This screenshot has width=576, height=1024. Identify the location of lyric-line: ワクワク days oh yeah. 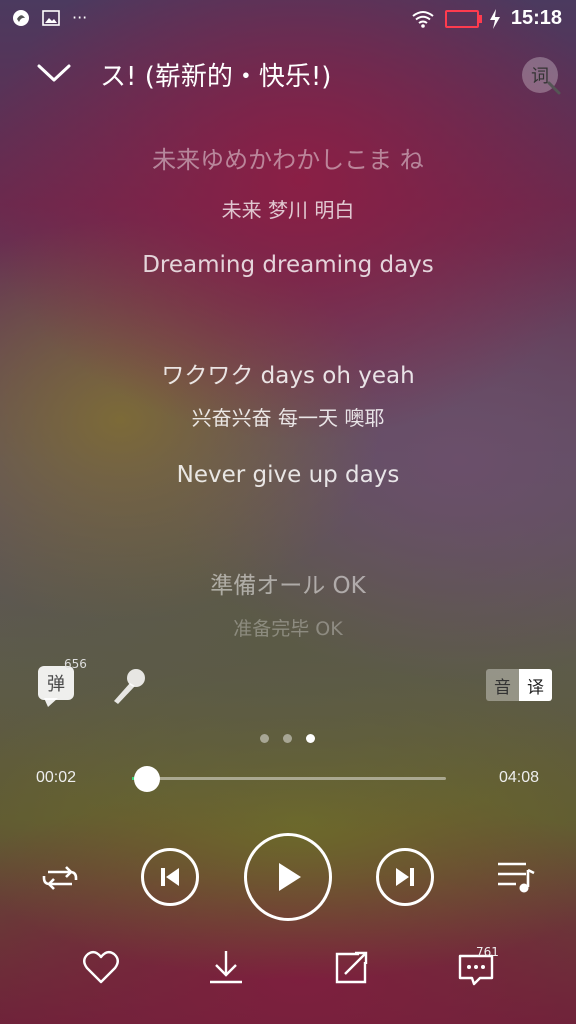
(288, 376).